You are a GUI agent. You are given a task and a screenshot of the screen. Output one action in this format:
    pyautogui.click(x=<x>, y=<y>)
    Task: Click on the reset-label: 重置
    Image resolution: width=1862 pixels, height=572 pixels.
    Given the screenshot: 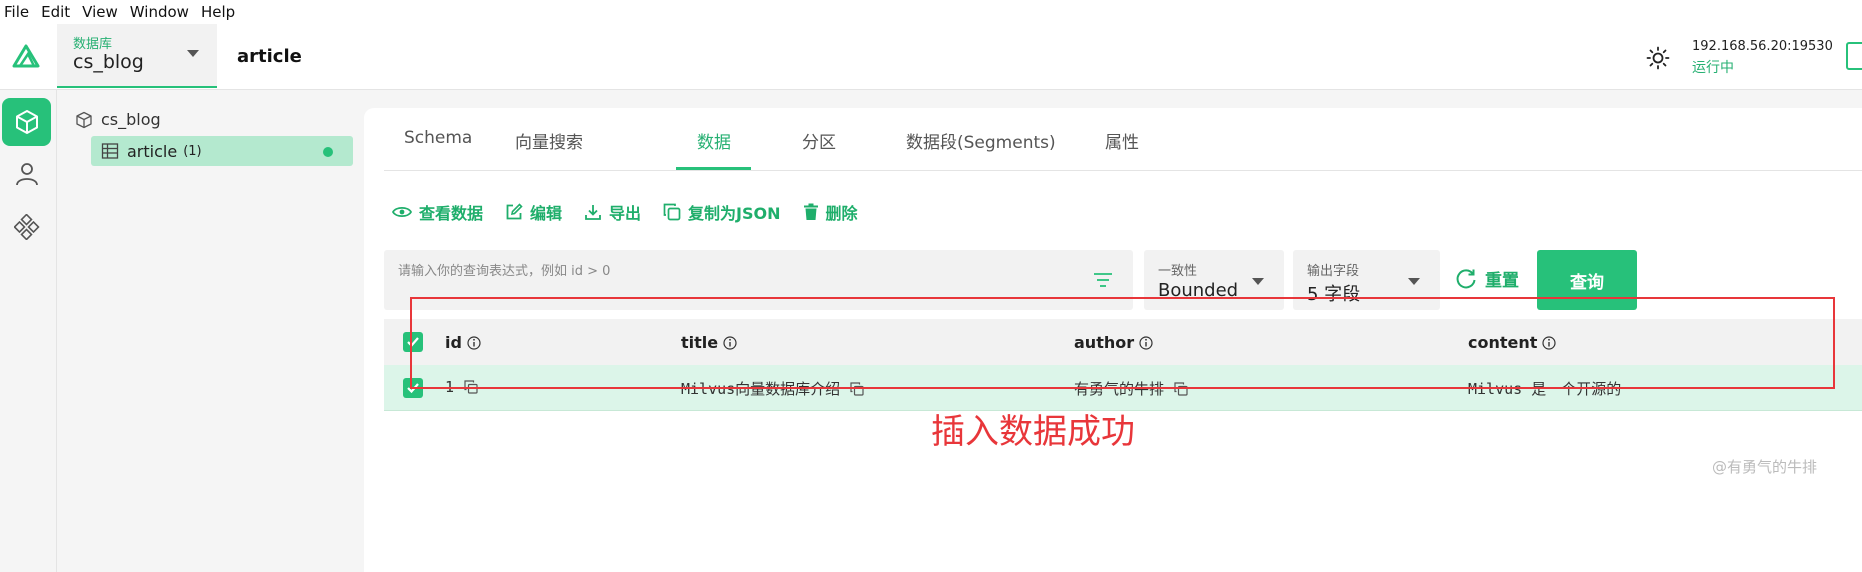 What is the action you would take?
    pyautogui.click(x=1502, y=281)
    